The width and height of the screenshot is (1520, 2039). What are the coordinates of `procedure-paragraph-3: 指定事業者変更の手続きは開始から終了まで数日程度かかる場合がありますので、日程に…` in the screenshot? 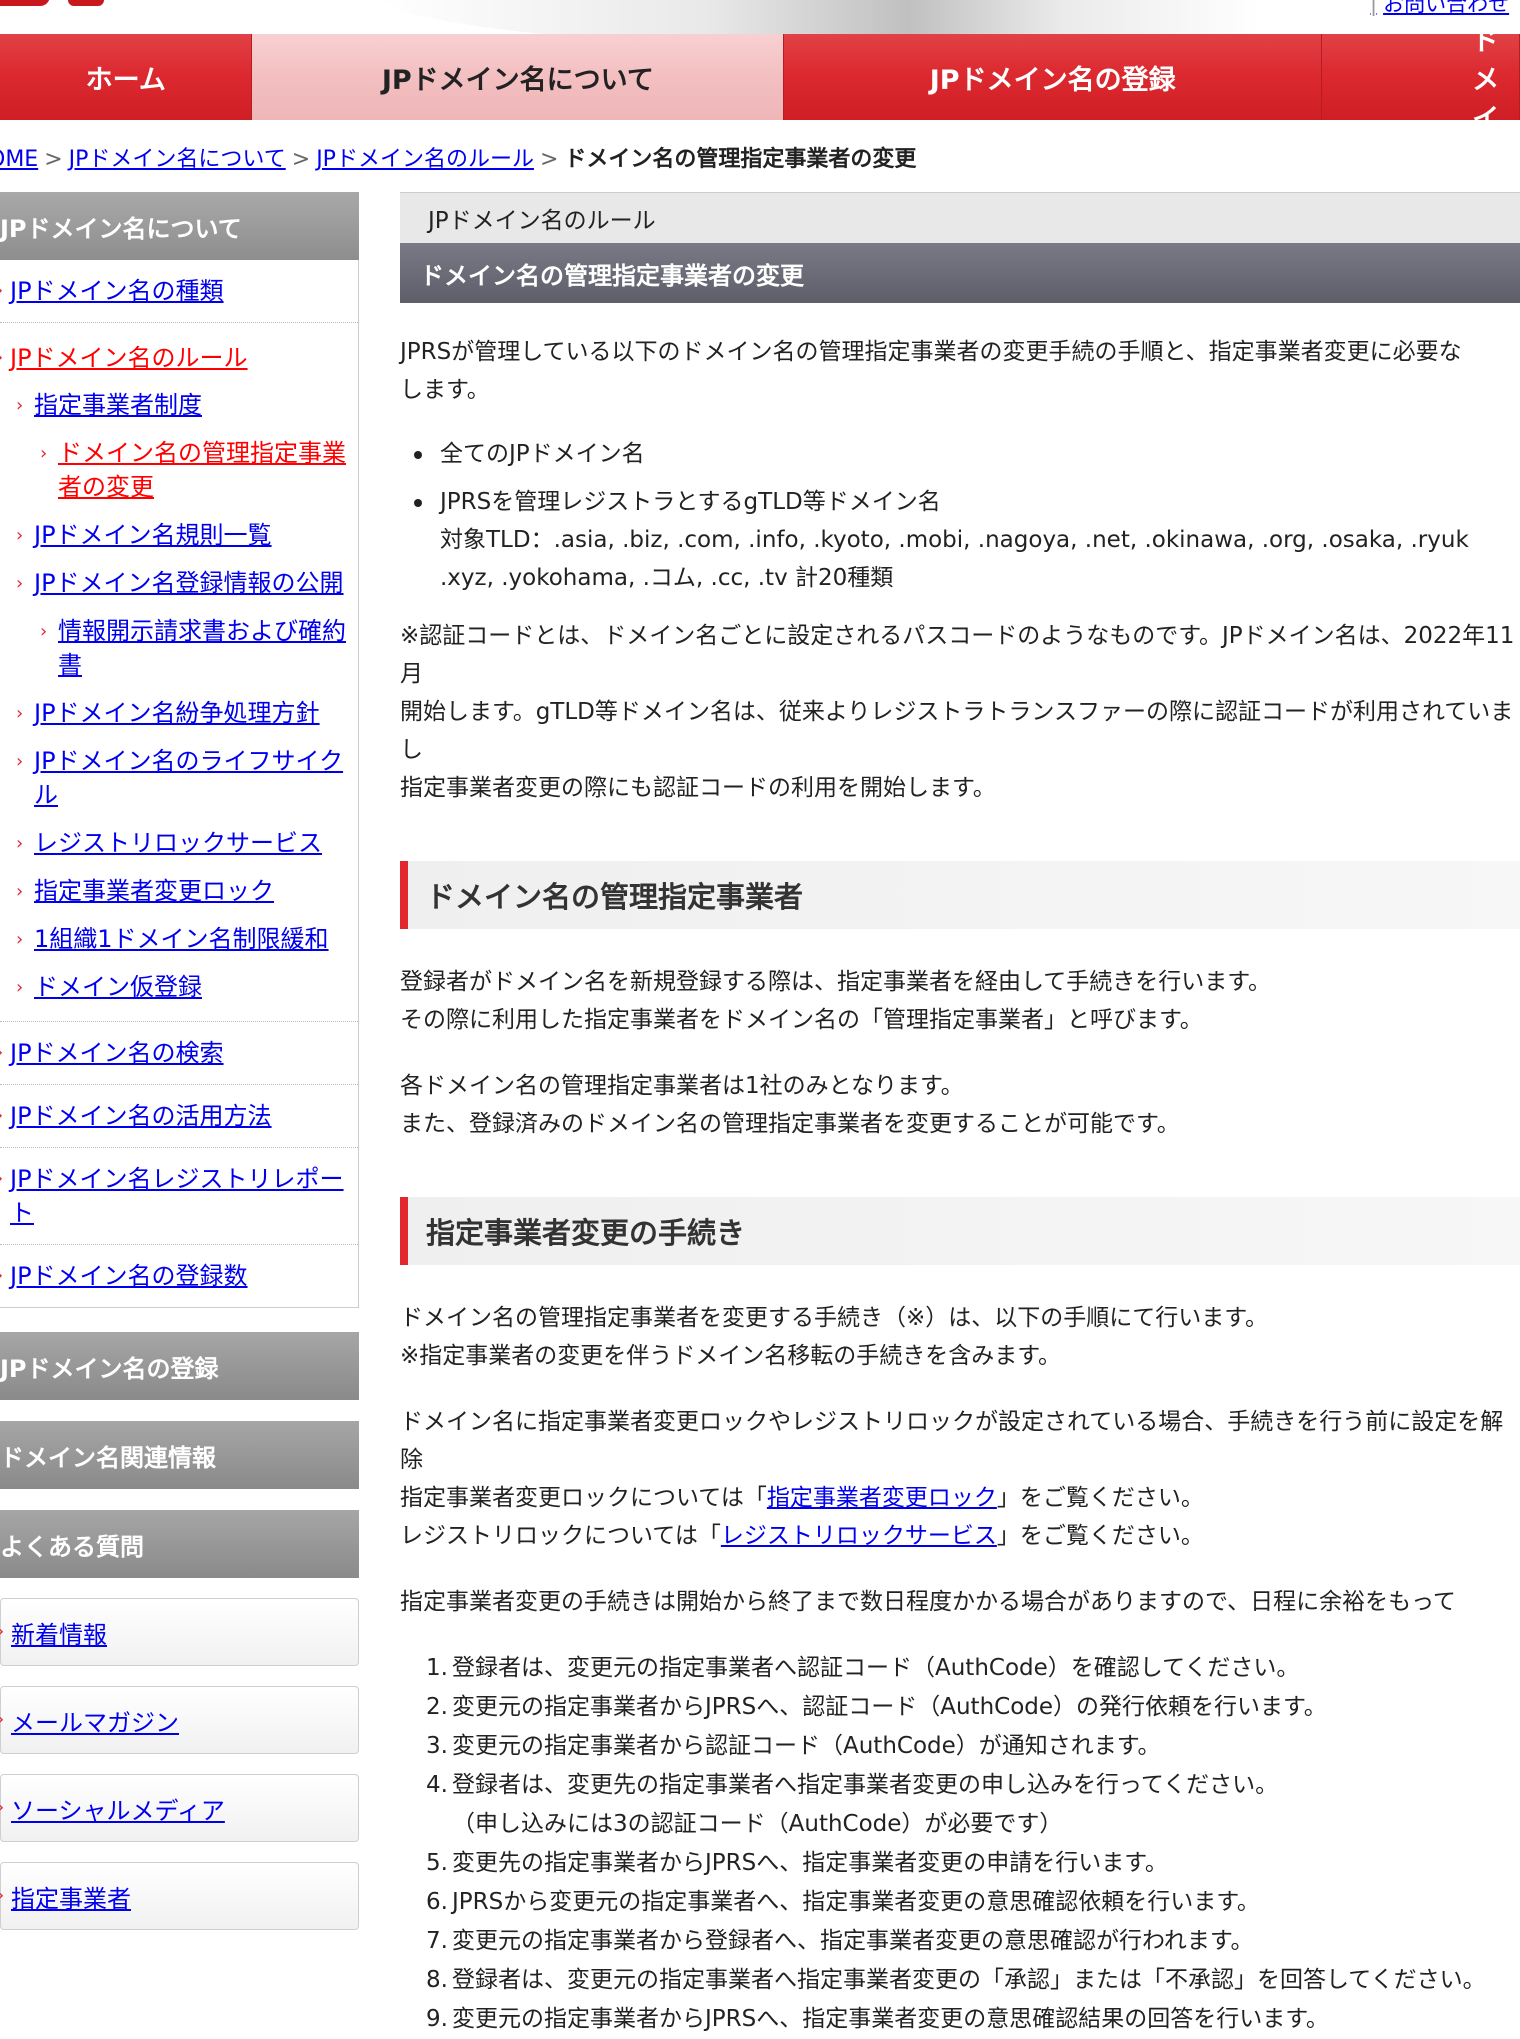 It's located at (928, 1602).